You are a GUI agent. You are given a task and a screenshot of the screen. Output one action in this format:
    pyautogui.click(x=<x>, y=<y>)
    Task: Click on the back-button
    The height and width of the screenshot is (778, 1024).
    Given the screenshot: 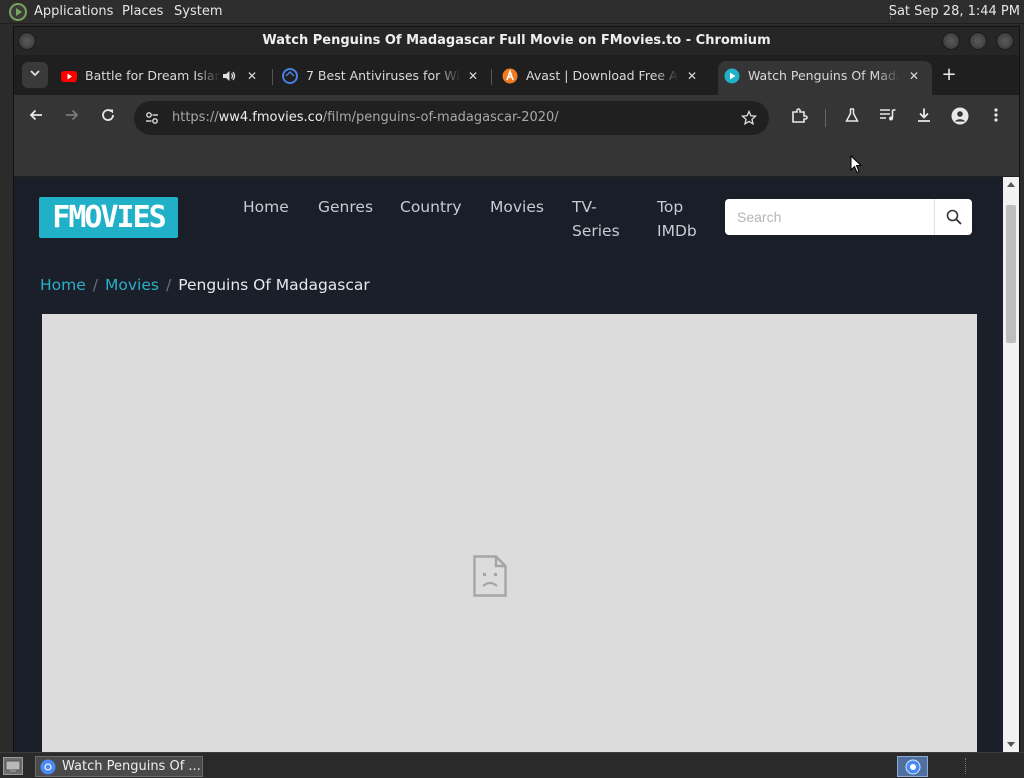 What is the action you would take?
    pyautogui.click(x=36, y=118)
    